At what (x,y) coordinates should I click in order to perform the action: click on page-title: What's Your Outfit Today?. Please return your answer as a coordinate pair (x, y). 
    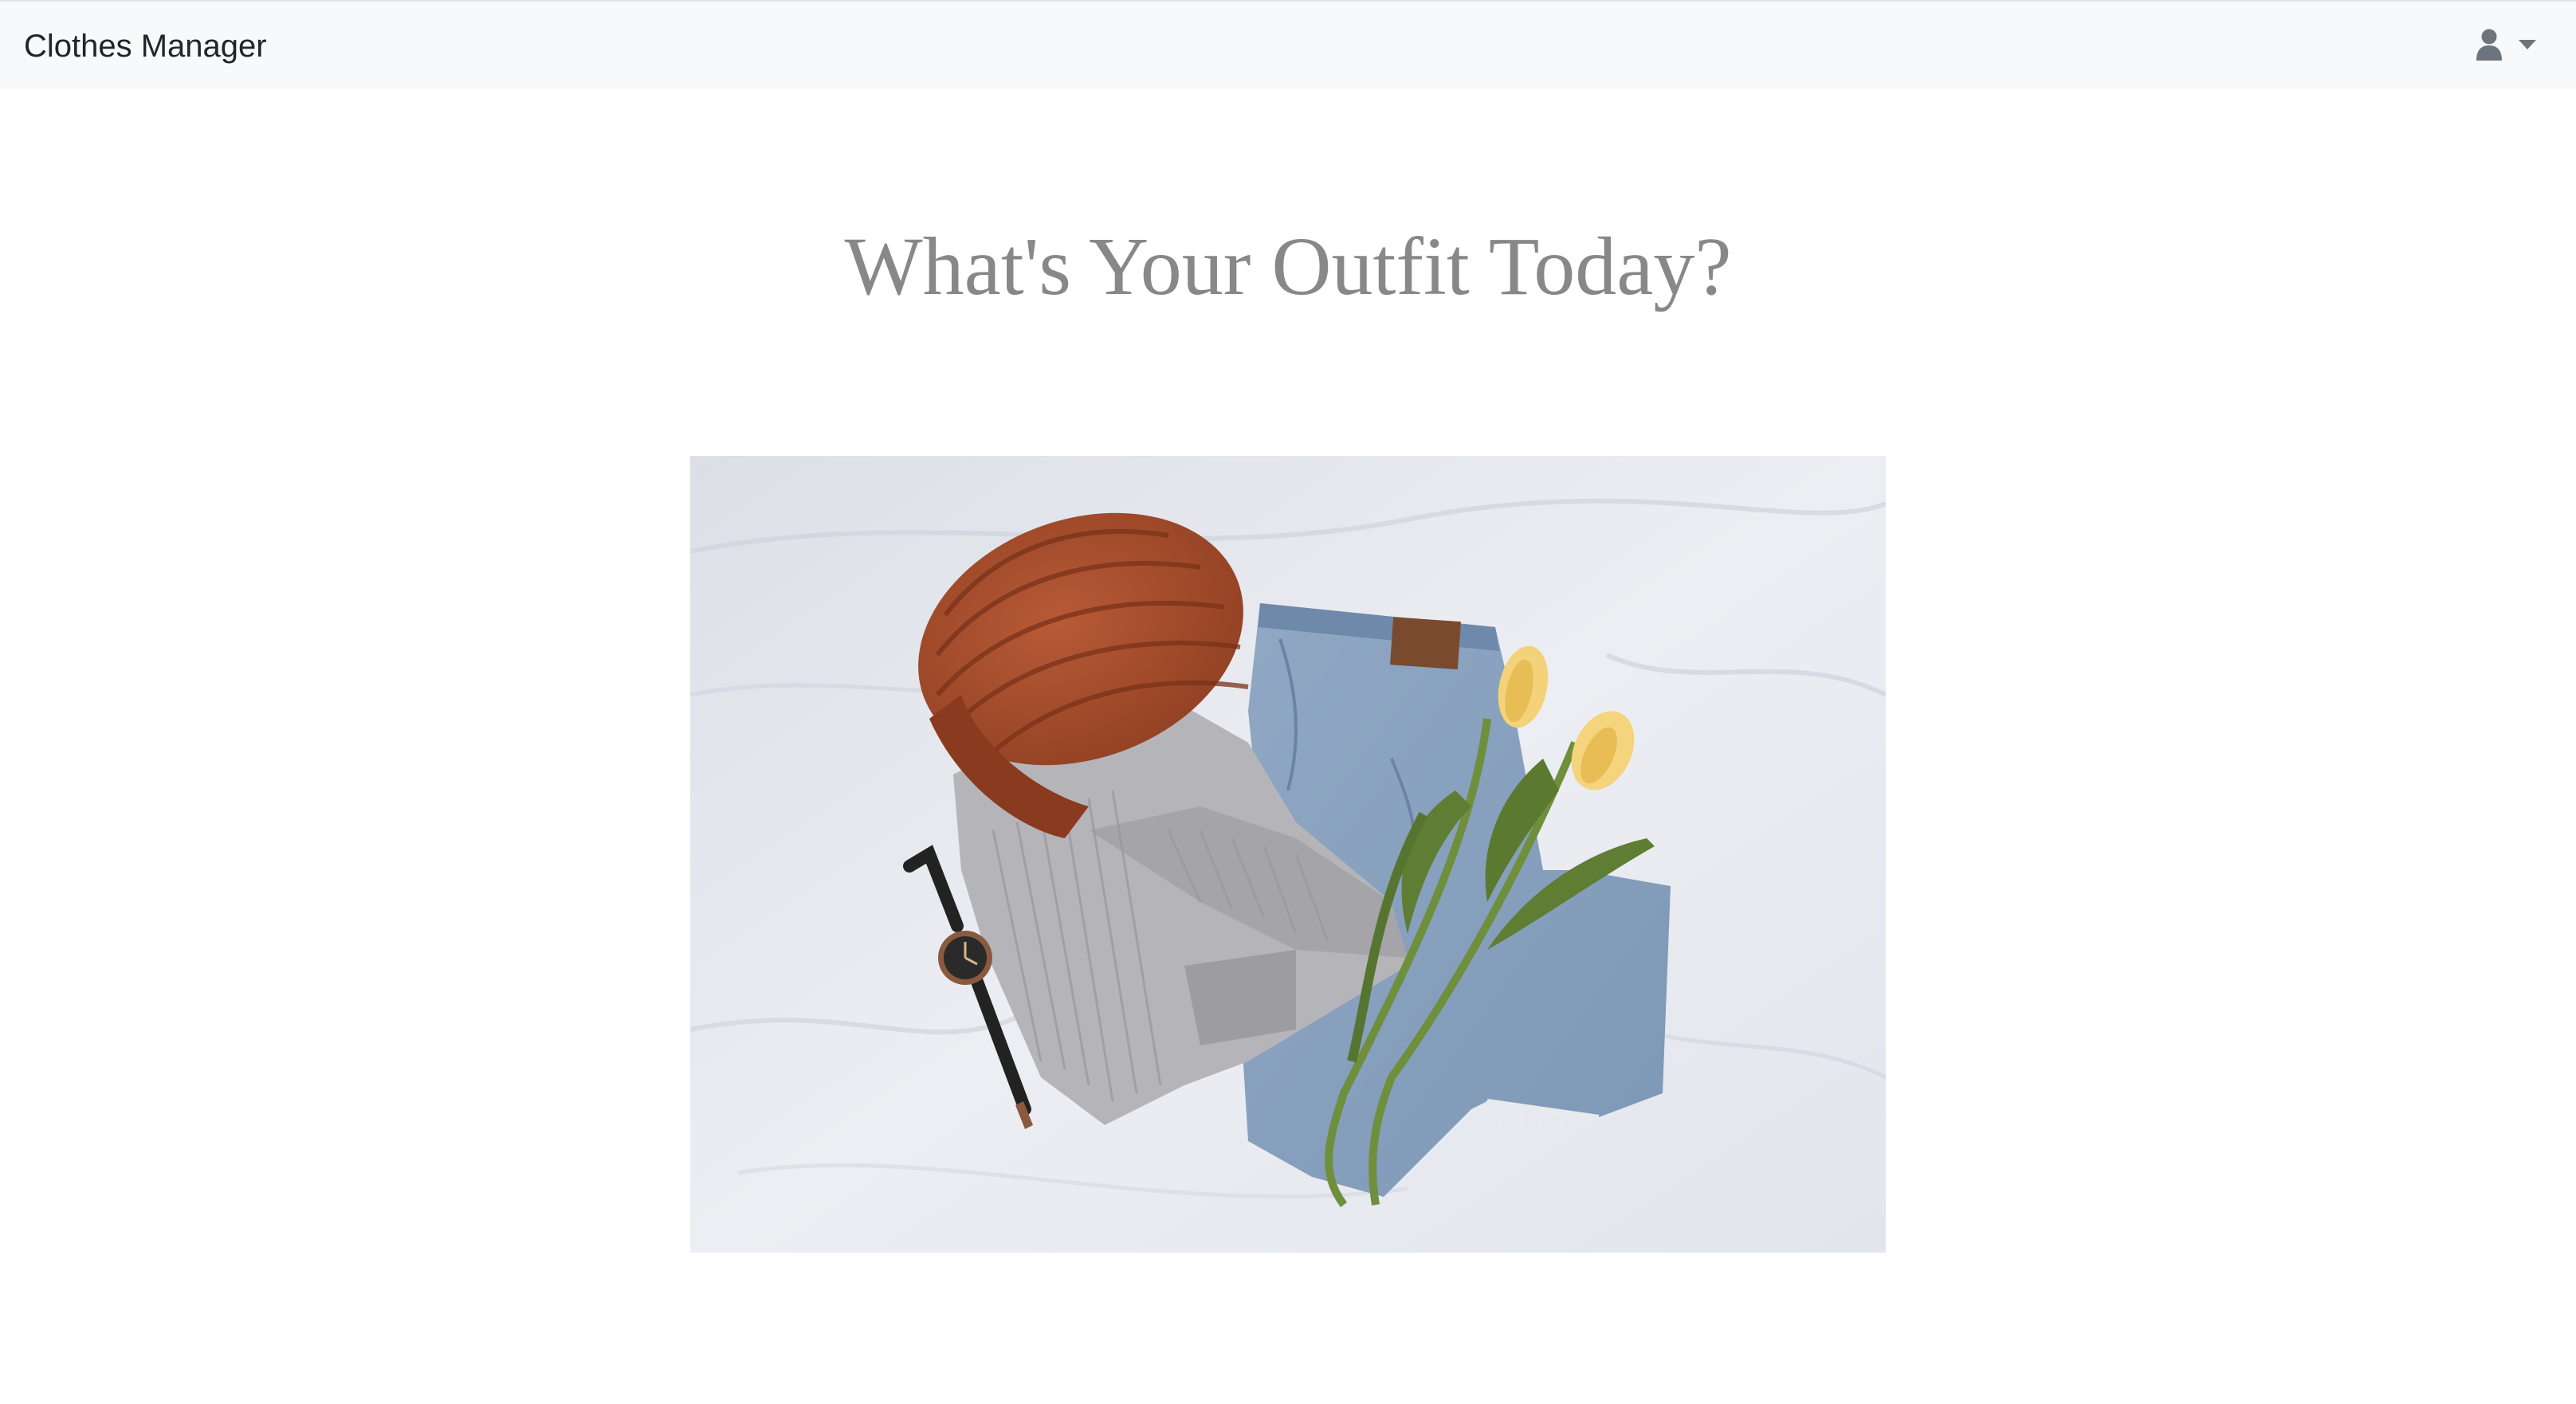
    Looking at the image, I should click on (1288, 266).